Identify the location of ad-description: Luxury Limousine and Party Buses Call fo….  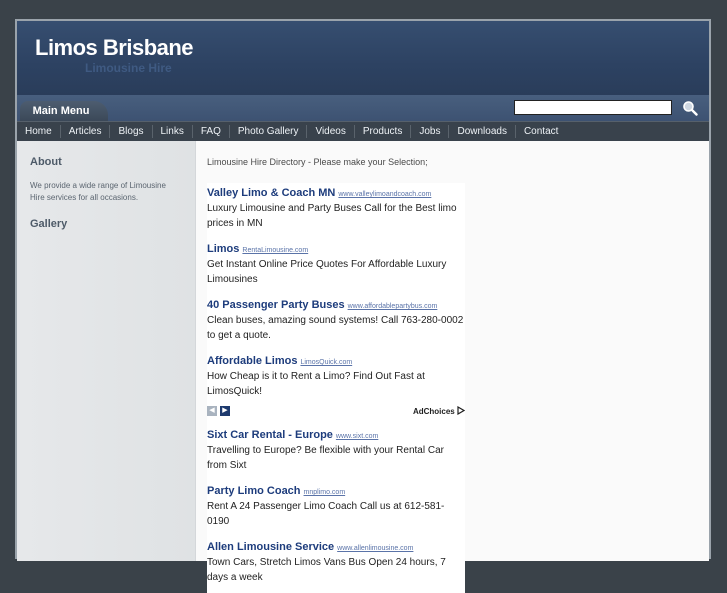
(332, 216).